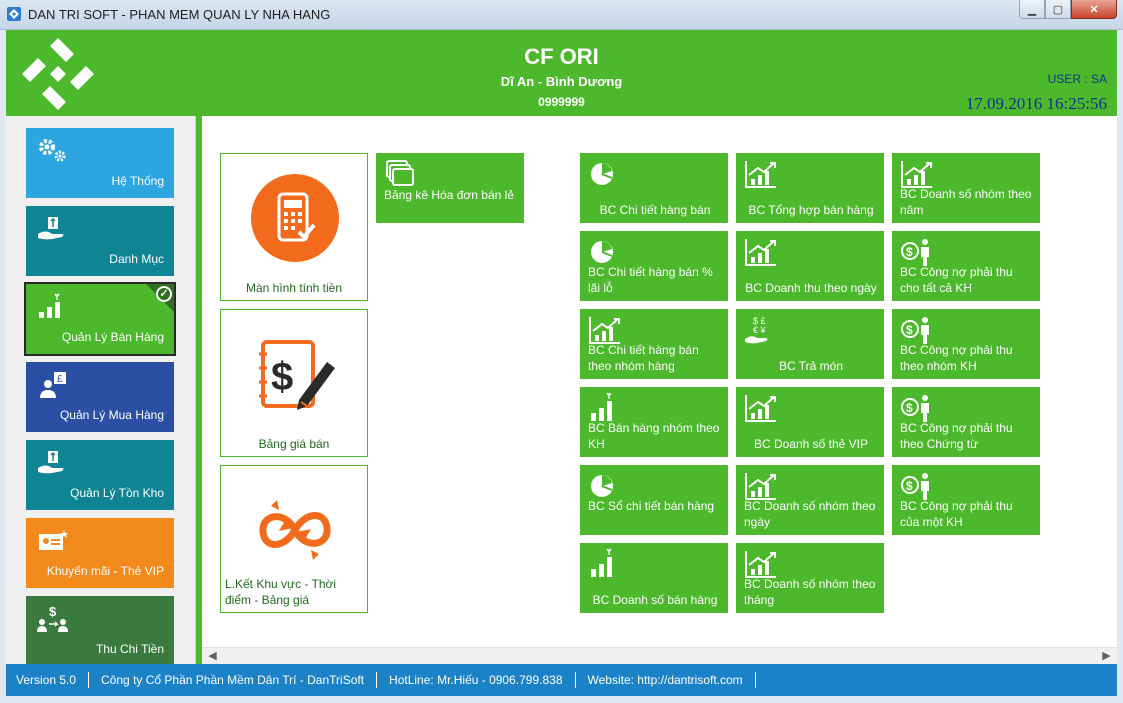 The image size is (1123, 703). Describe the element at coordinates (100, 553) in the screenshot. I see `sidebar-item-khuyen-mai: Khuyến mãi - Thẻ VIP` at that location.